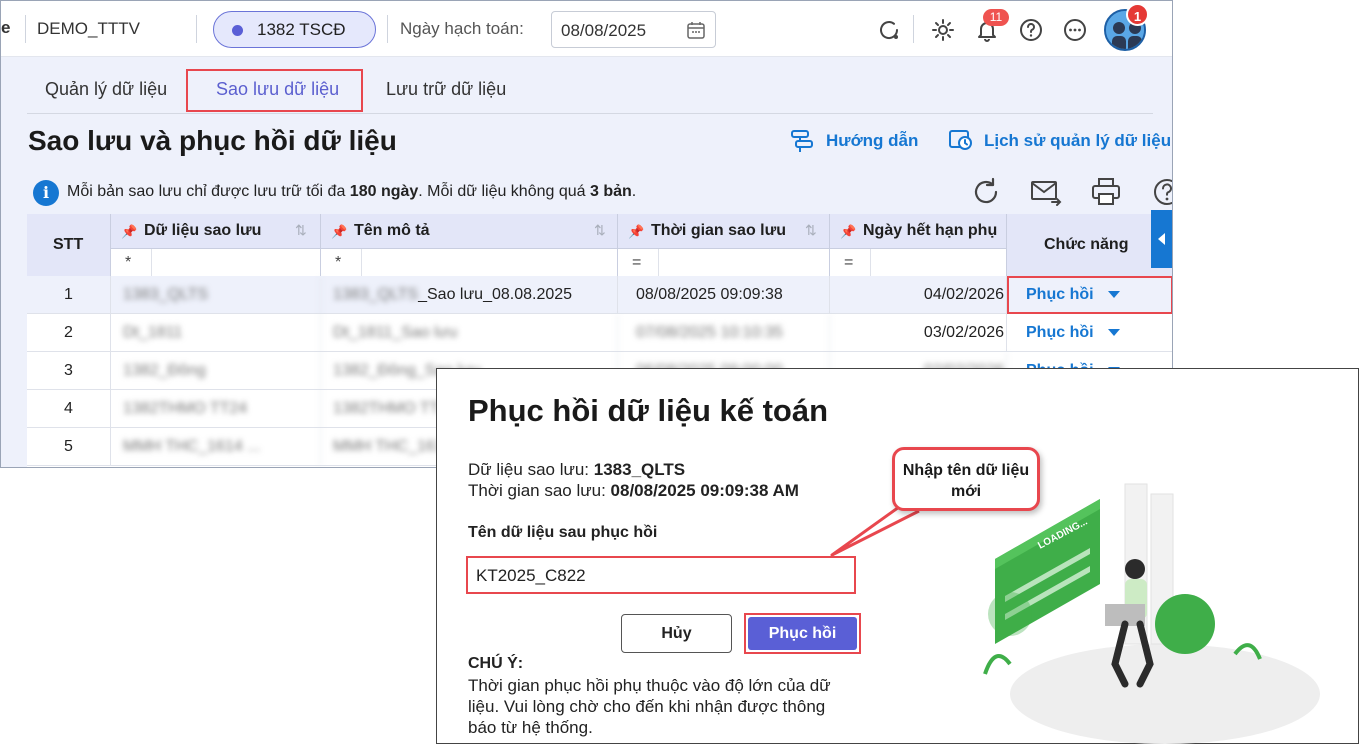 This screenshot has height=744, width=1359. I want to click on cancel-button: Hủy, so click(676, 633).